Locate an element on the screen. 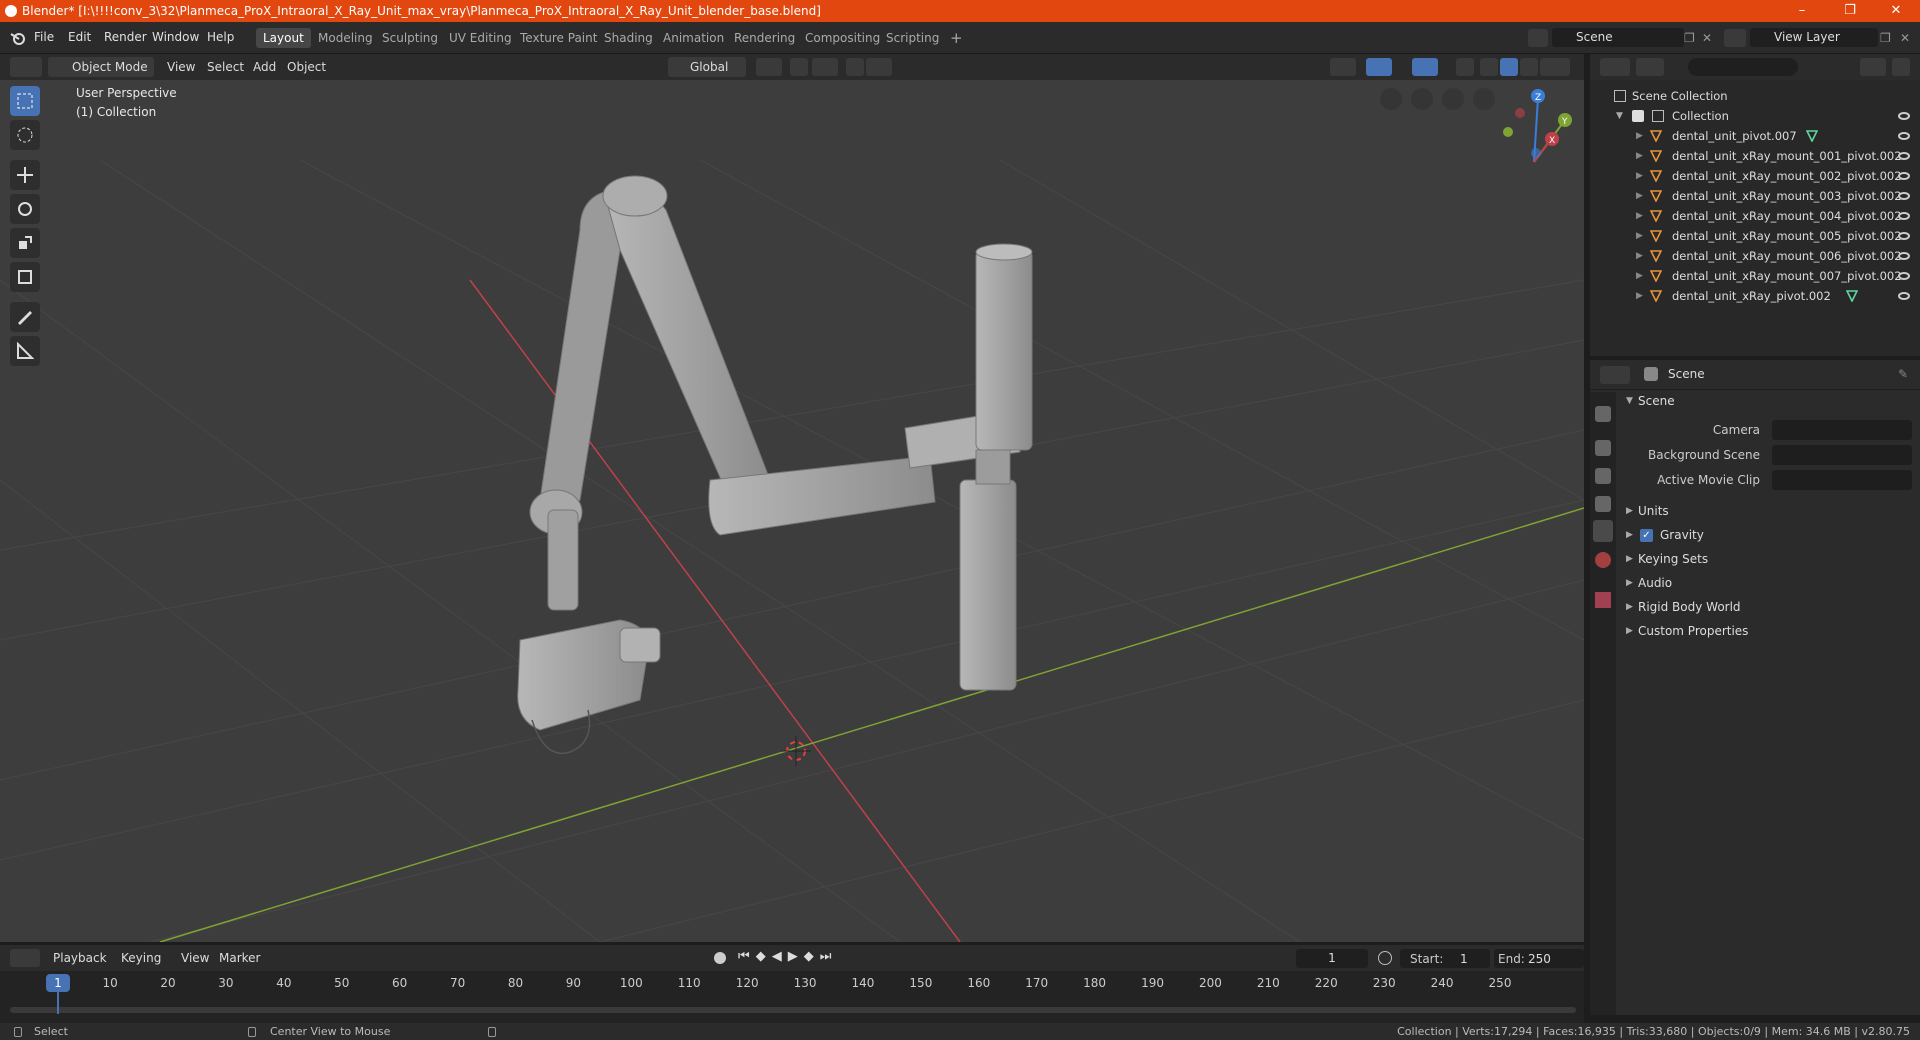 The image size is (1920, 1040). pivot-point-icon is located at coordinates (769, 67).